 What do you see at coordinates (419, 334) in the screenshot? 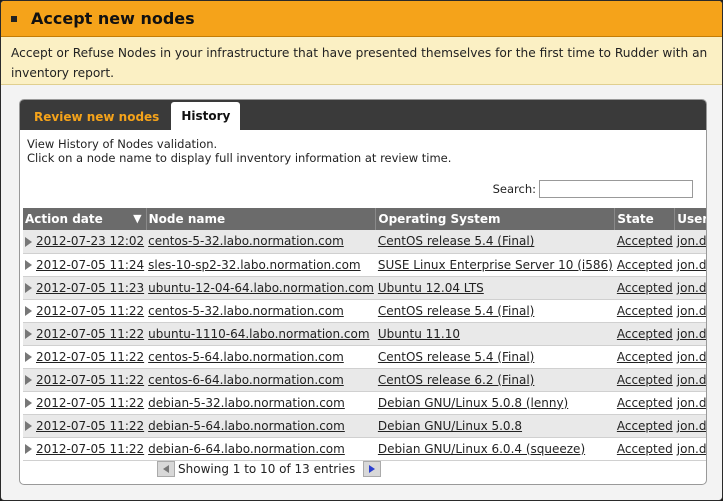
I see `os-link: Ubuntu 11.10` at bounding box center [419, 334].